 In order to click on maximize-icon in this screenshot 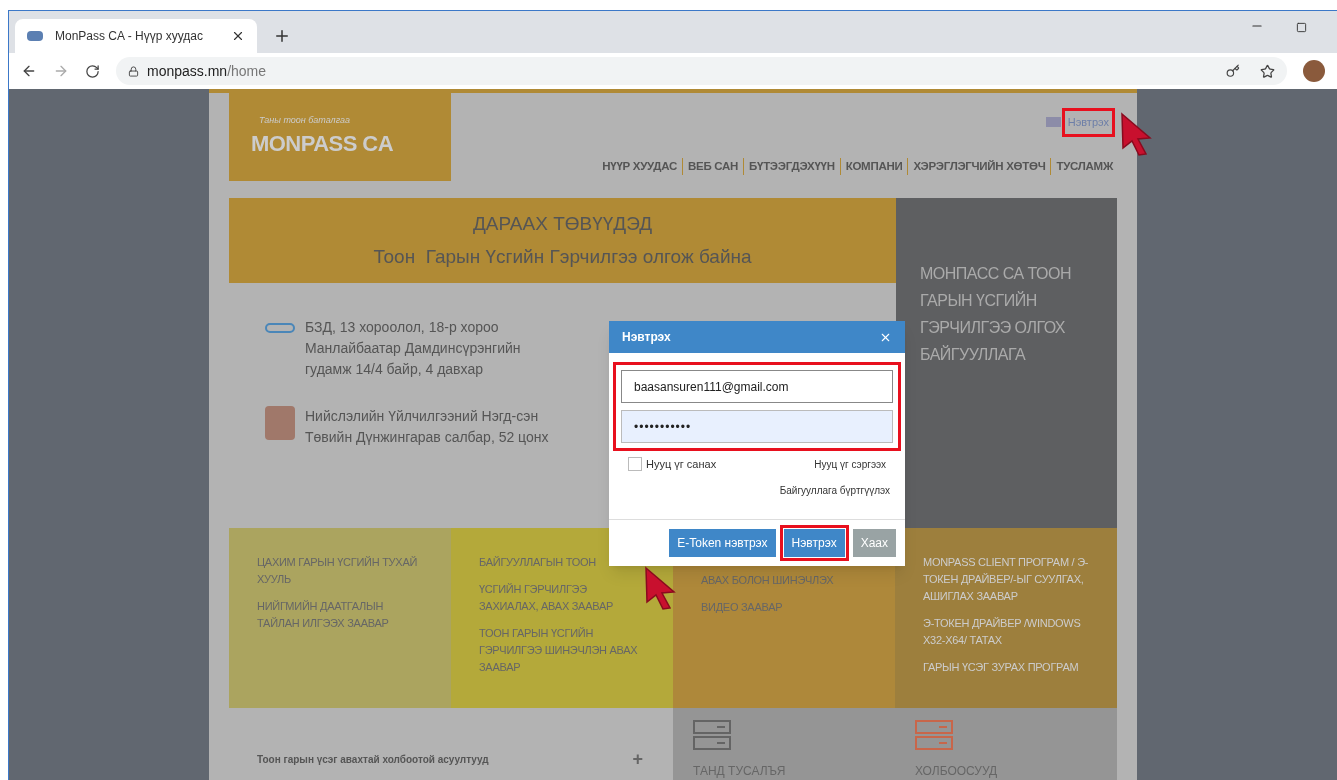, I will do `click(1301, 27)`.